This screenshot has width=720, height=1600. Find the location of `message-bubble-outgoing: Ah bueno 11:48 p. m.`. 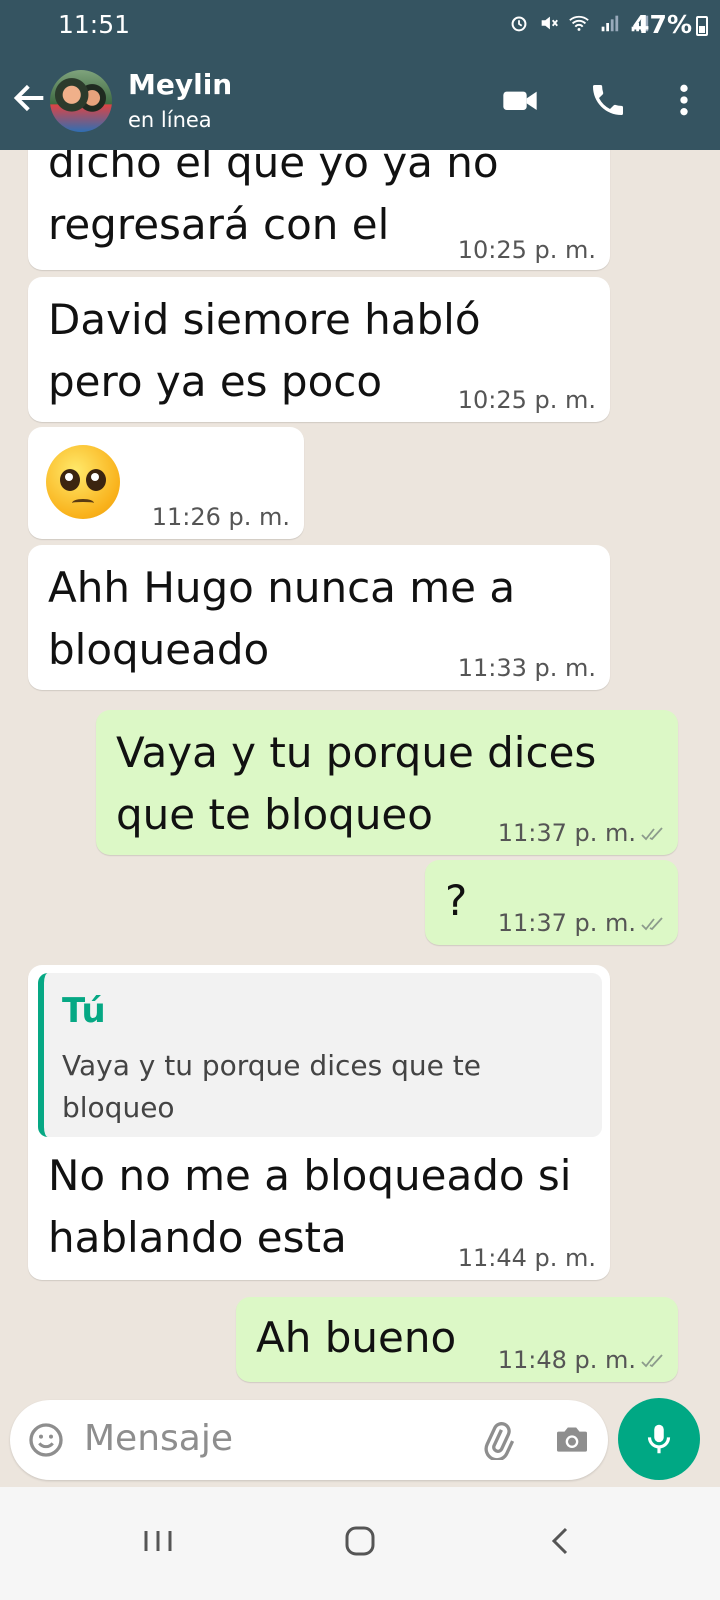

message-bubble-outgoing: Ah bueno 11:48 p. m. is located at coordinates (457, 1339).